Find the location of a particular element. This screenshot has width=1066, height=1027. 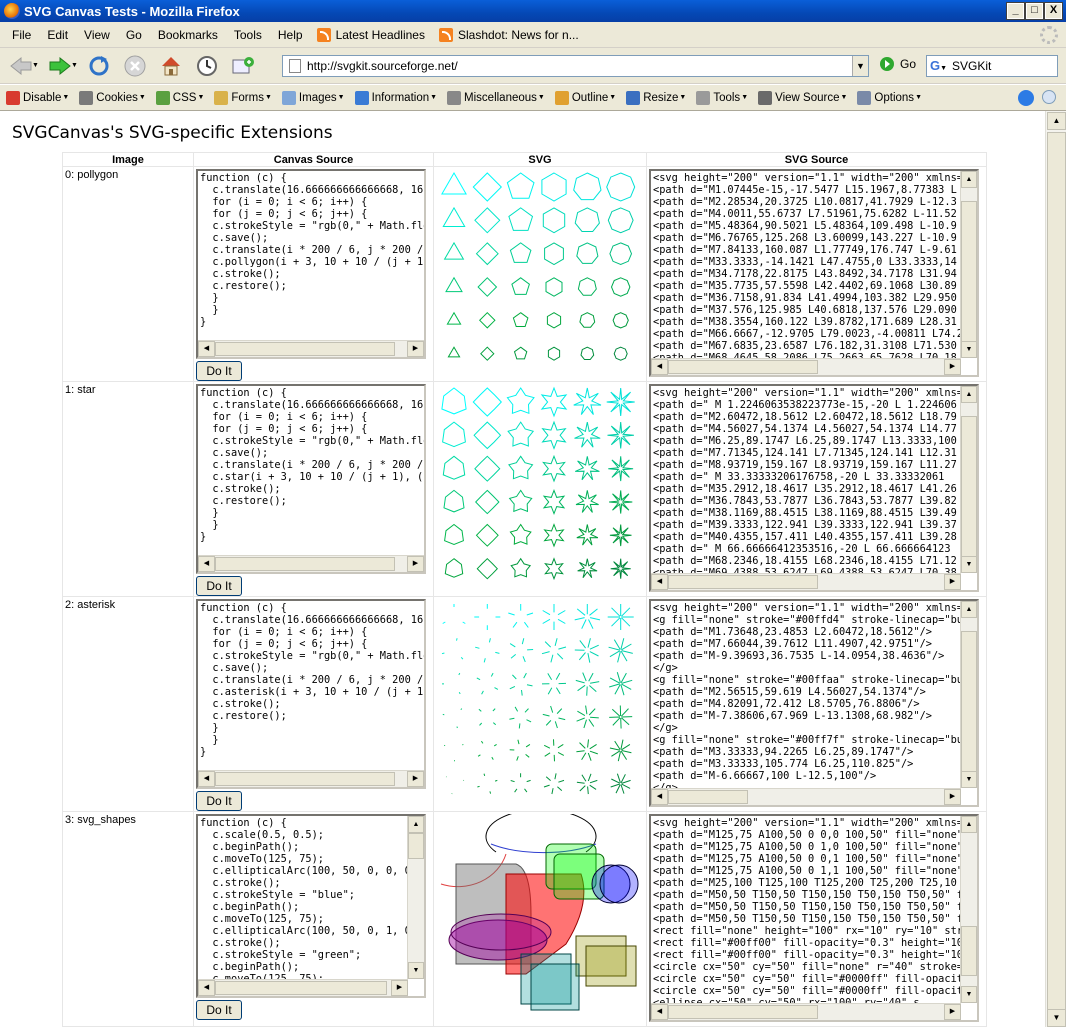

devbar-forms-menu: Forms ▼ is located at coordinates (243, 97).